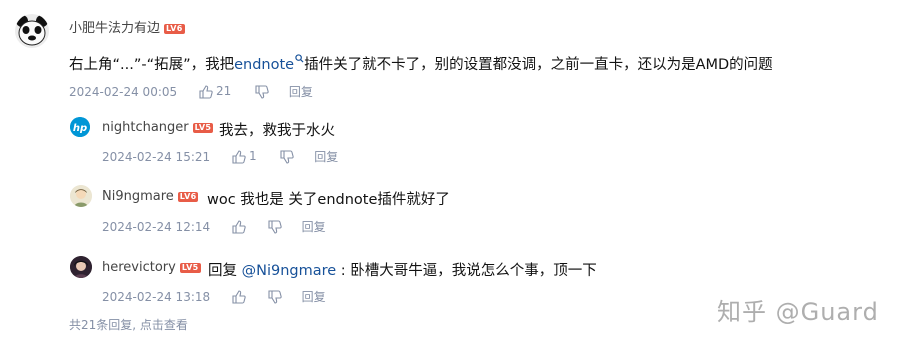  Describe the element at coordinates (138, 196) in the screenshot. I see `username-text: Ni9ngmare` at that location.